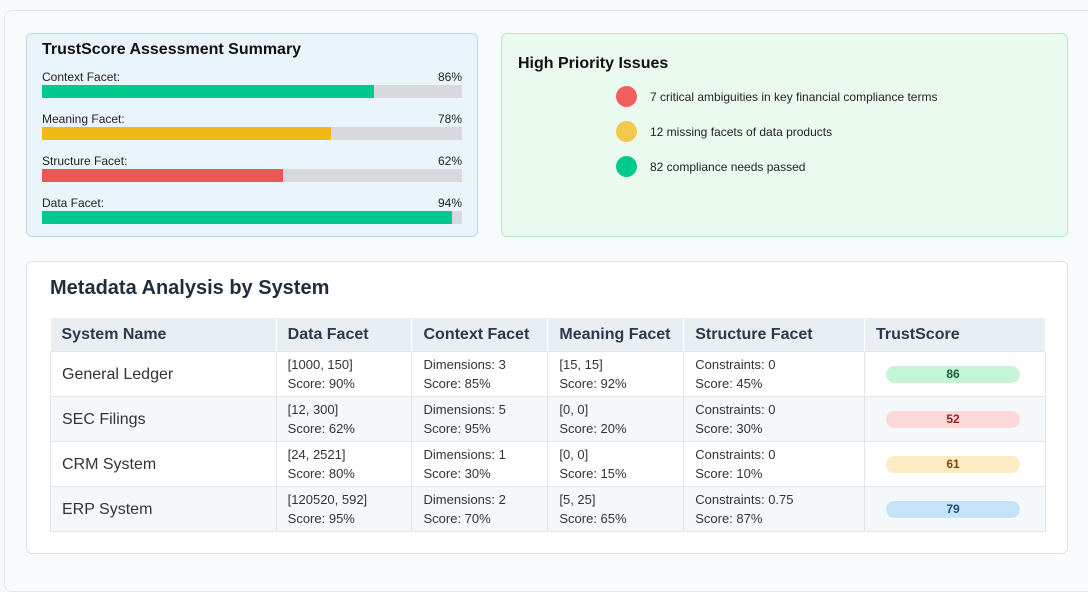 The width and height of the screenshot is (1088, 592). What do you see at coordinates (464, 409) in the screenshot?
I see `cell-line: Dimensions: 5` at bounding box center [464, 409].